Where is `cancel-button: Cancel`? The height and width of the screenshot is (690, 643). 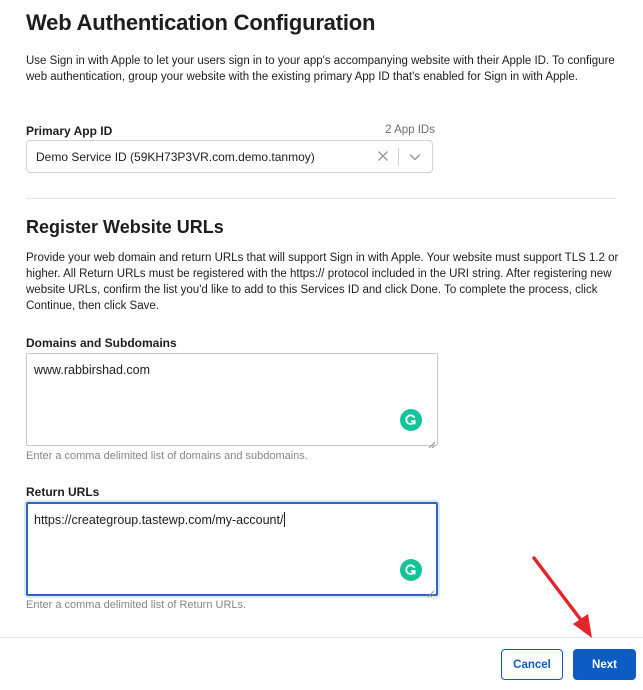
cancel-button: Cancel is located at coordinates (532, 664).